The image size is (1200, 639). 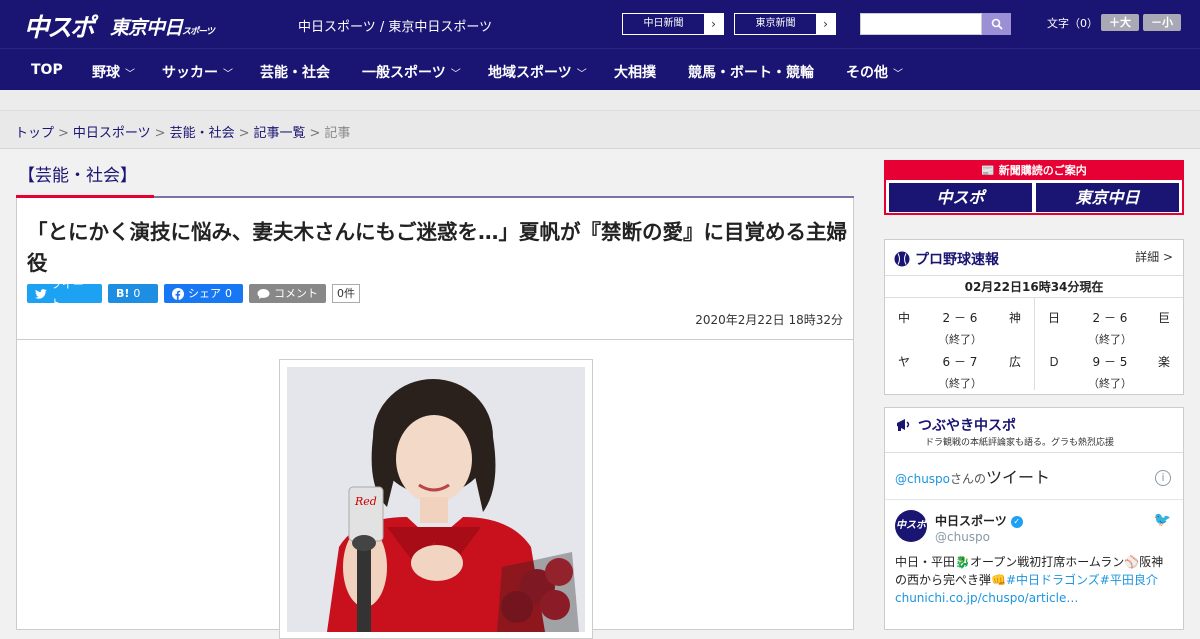 What do you see at coordinates (911, 526) in the screenshot?
I see `avatar: 中スポ` at bounding box center [911, 526].